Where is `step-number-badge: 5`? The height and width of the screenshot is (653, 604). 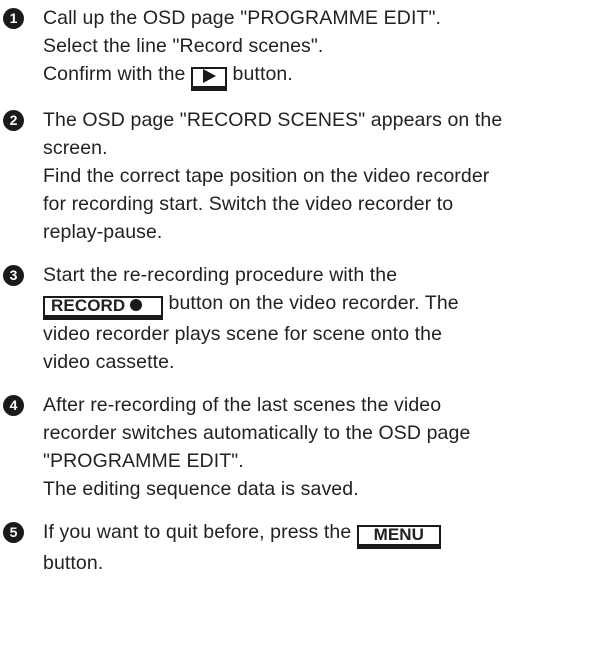
step-number-badge: 5 is located at coordinates (13, 532).